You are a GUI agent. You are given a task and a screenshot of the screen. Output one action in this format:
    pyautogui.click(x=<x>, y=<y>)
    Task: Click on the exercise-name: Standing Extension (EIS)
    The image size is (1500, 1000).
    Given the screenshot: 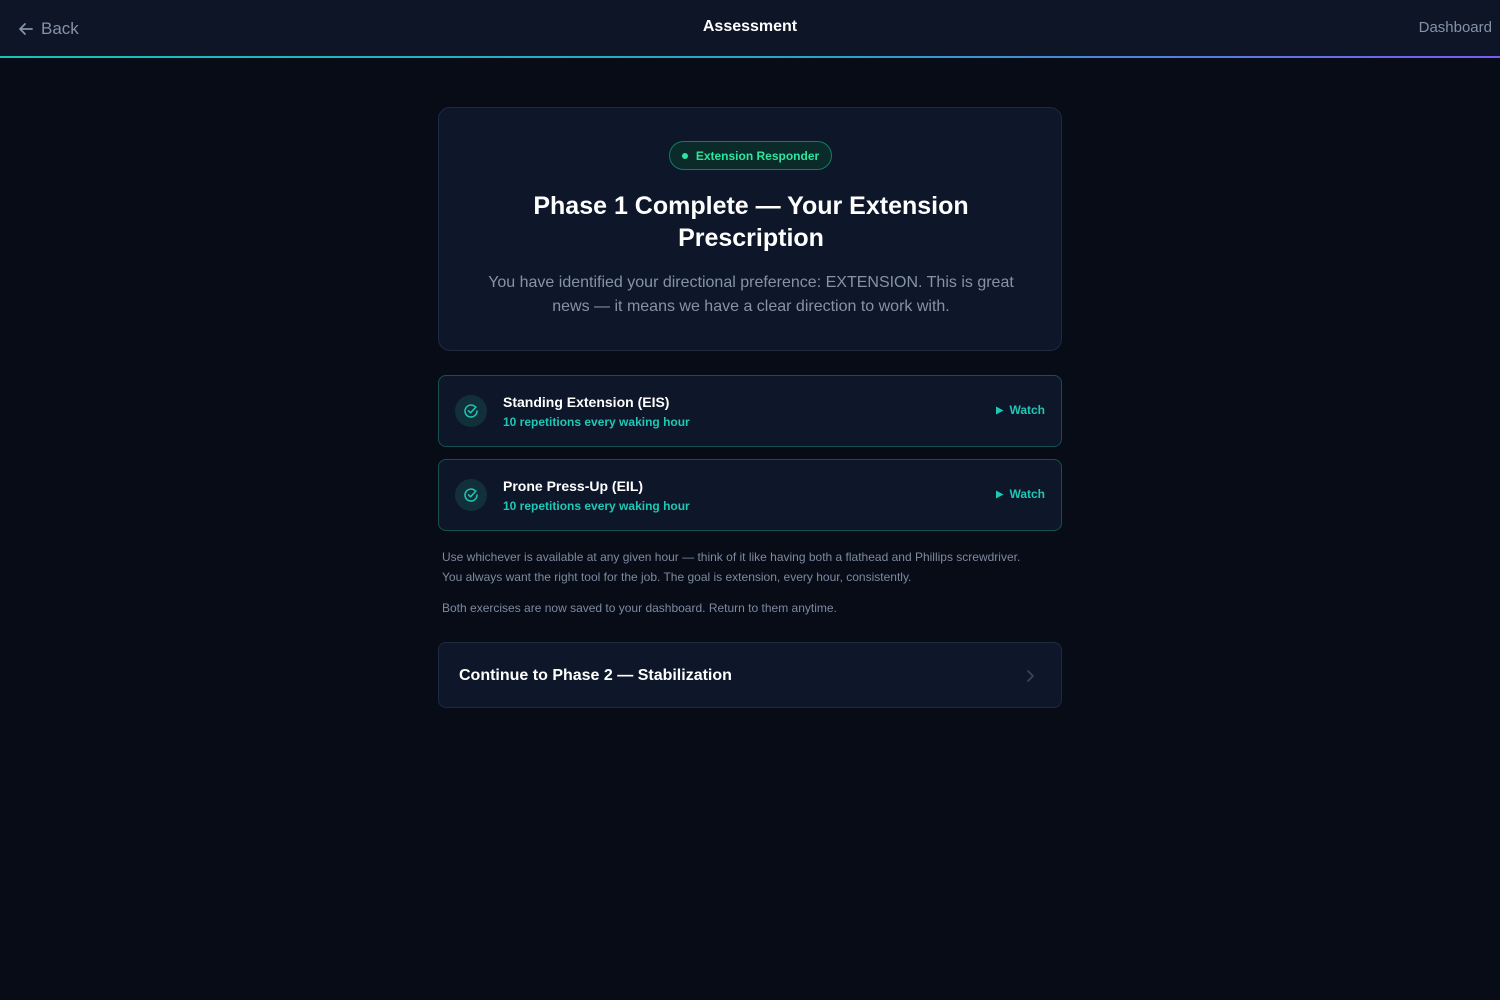 What is the action you would take?
    pyautogui.click(x=586, y=402)
    